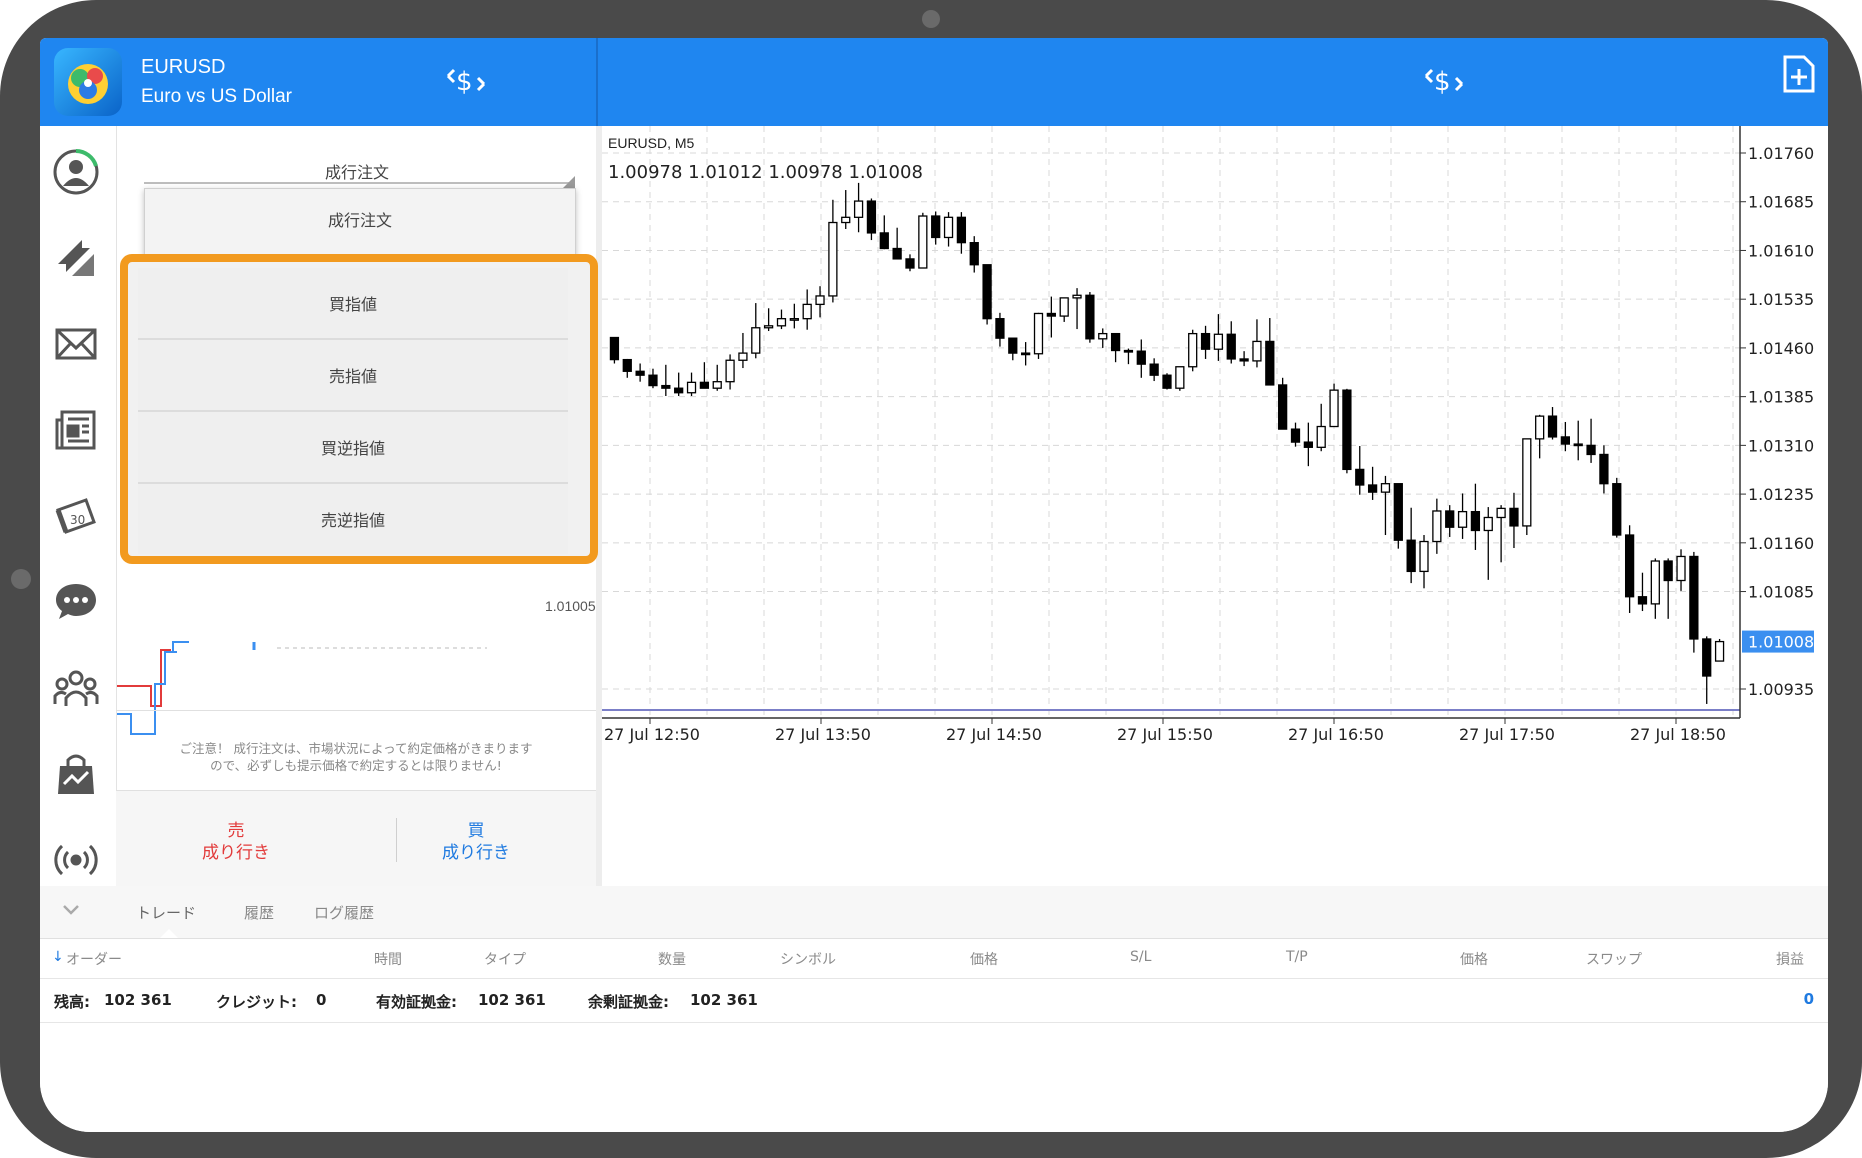  What do you see at coordinates (76, 430) in the screenshot?
I see `news-icon` at bounding box center [76, 430].